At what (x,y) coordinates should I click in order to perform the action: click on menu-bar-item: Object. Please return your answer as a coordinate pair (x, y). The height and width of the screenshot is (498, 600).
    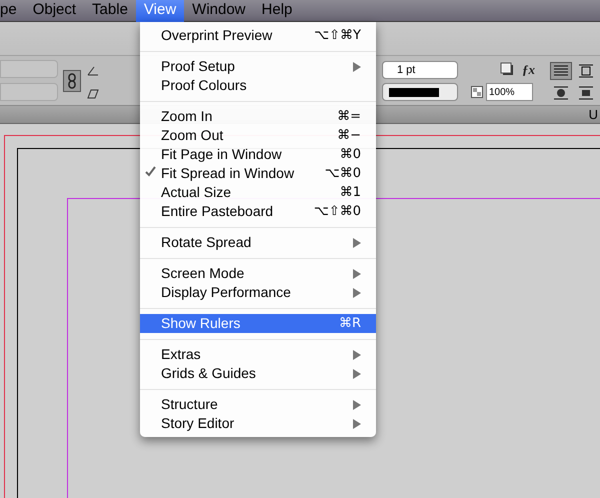
    Looking at the image, I should click on (54, 11).